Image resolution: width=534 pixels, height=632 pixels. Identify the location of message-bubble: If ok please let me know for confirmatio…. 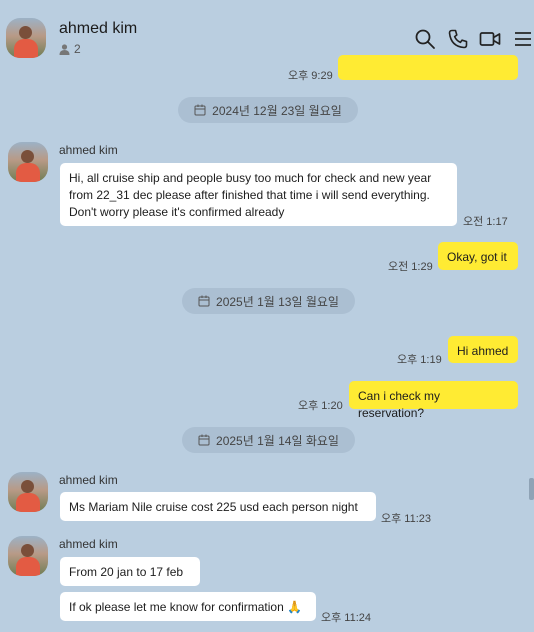
(188, 606).